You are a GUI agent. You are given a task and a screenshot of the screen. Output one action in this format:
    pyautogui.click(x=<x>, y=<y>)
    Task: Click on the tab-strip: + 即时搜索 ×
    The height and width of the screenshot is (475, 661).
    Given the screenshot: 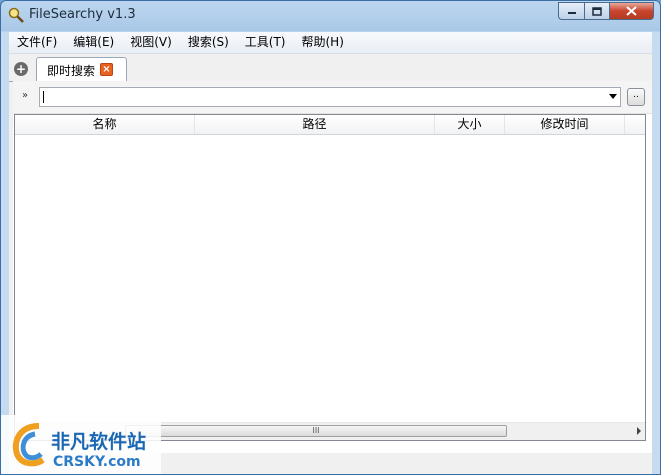 What is the action you would take?
    pyautogui.click(x=330, y=68)
    